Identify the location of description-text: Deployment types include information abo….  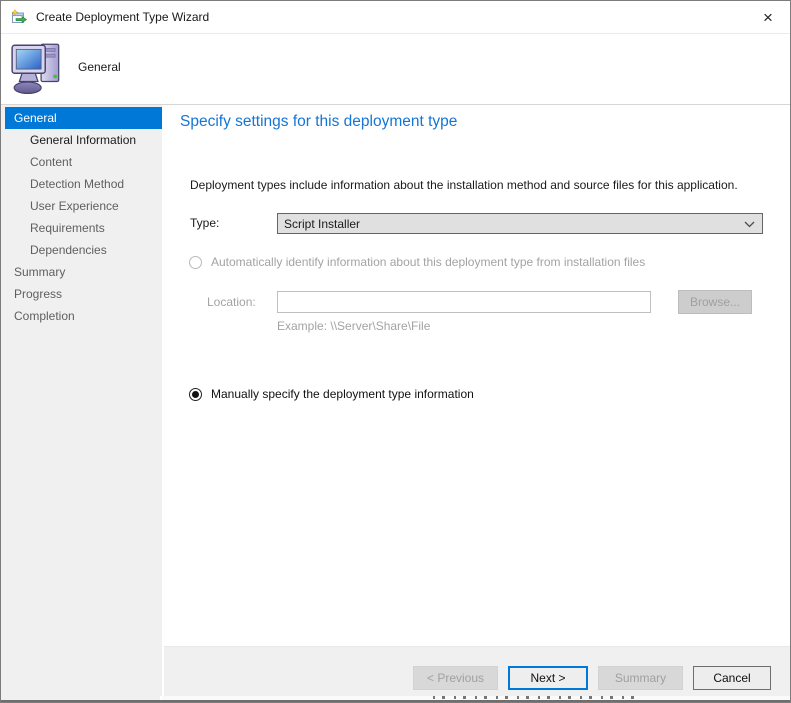
(464, 185).